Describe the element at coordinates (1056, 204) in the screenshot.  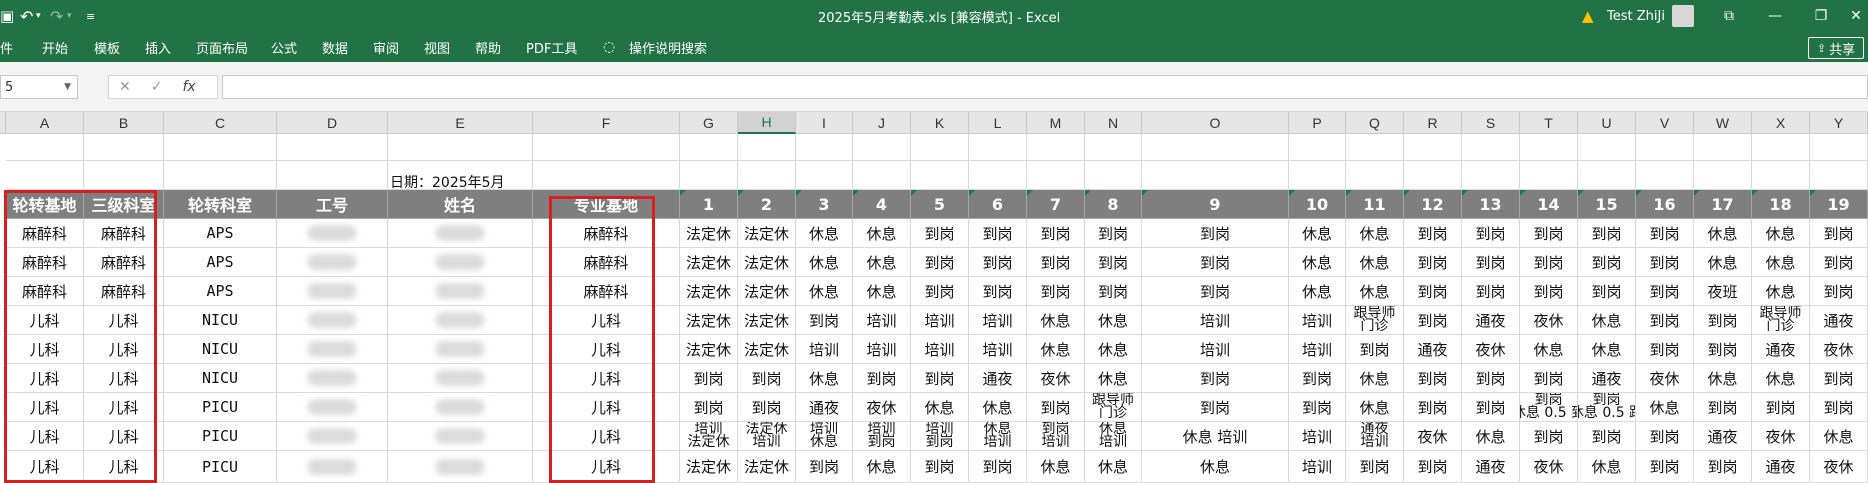
I see `table-header-cell: 7` at that location.